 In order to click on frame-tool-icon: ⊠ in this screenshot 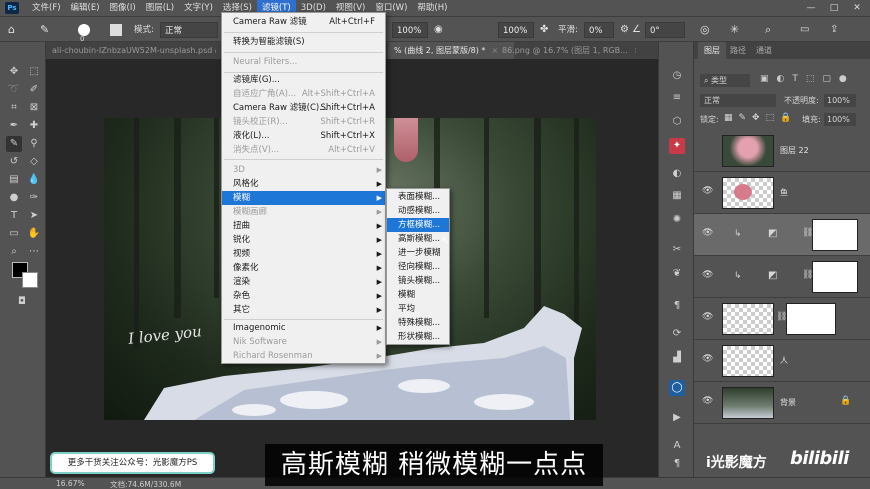, I will do `click(34, 108)`.